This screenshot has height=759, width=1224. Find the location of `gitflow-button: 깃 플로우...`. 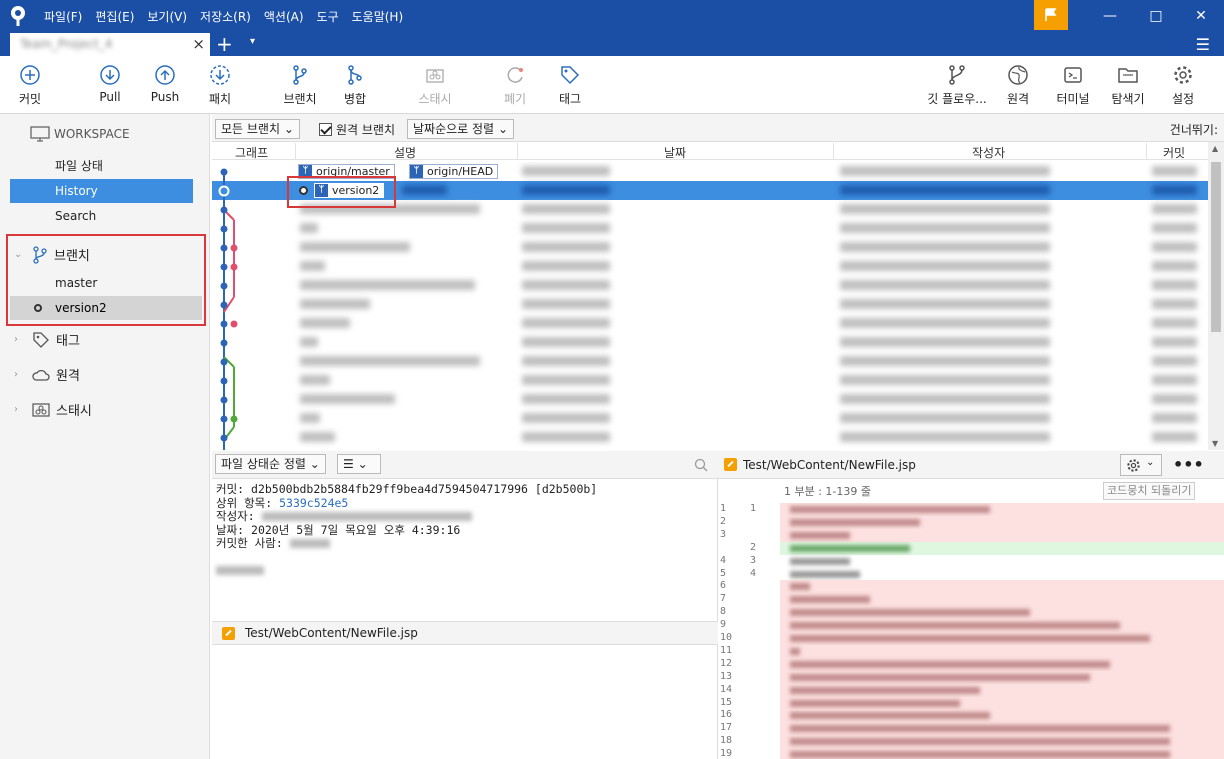

gitflow-button: 깃 플로우... is located at coordinates (957, 85).